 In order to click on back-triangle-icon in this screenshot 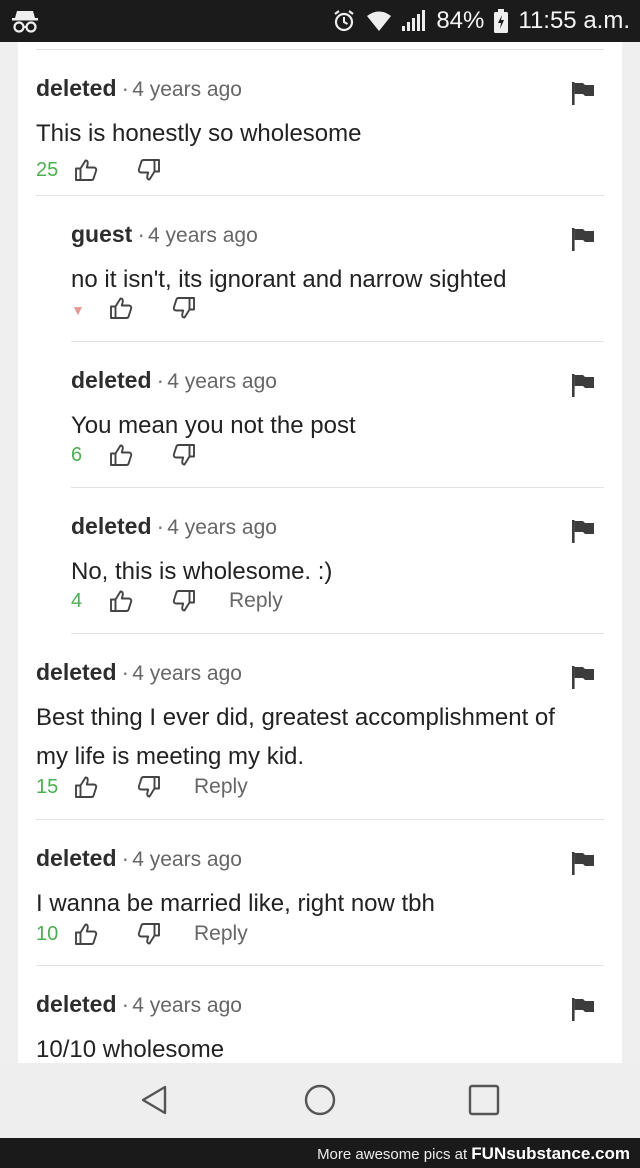, I will do `click(155, 1100)`.